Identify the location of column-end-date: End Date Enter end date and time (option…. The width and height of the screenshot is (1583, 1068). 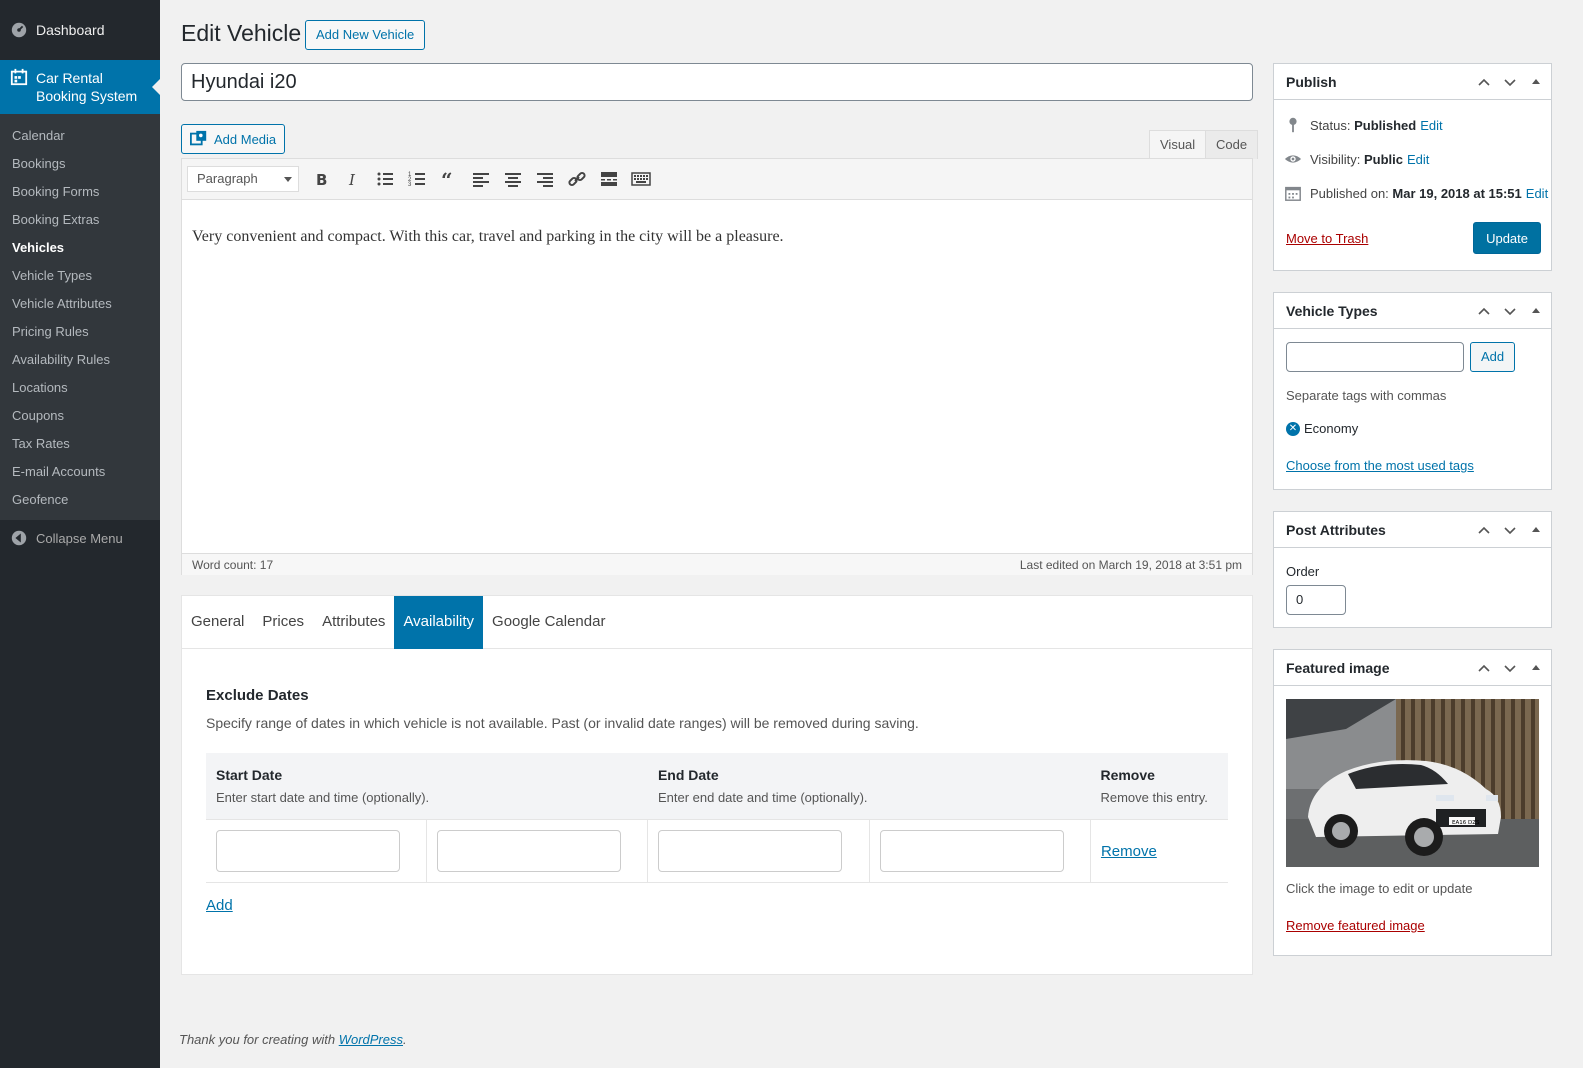
(869, 786).